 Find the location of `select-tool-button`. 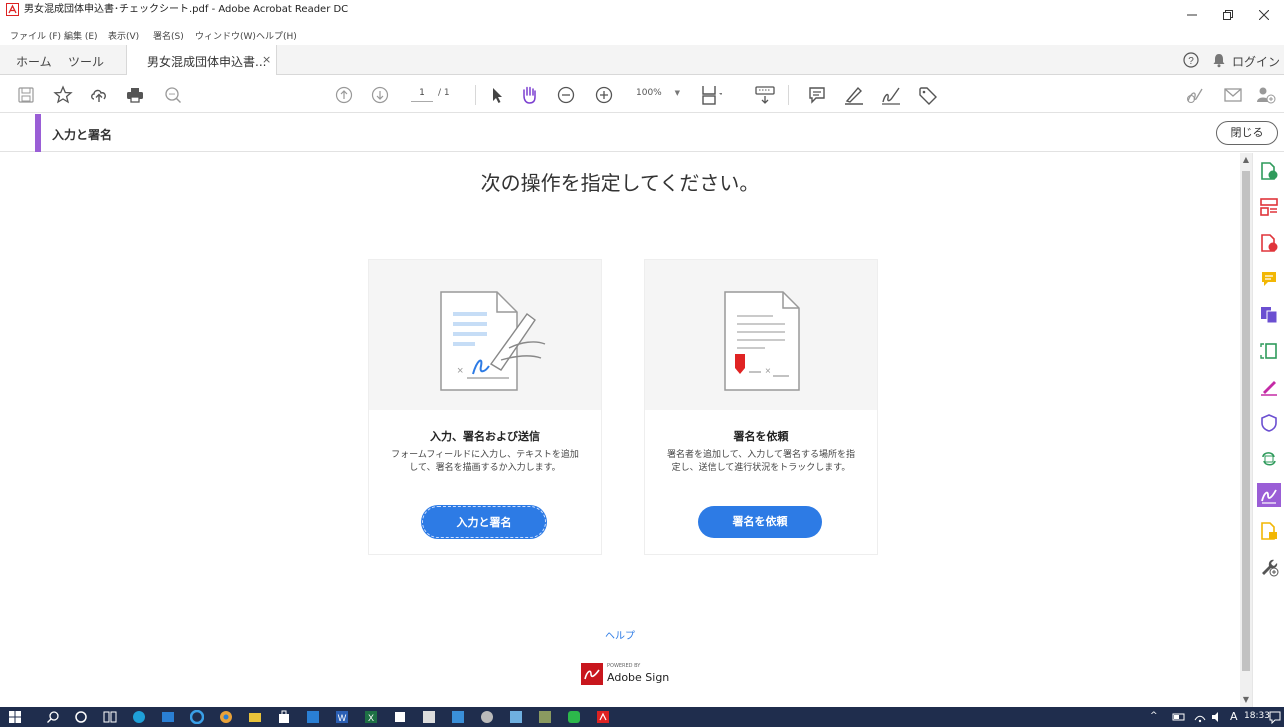

select-tool-button is located at coordinates (497, 95).